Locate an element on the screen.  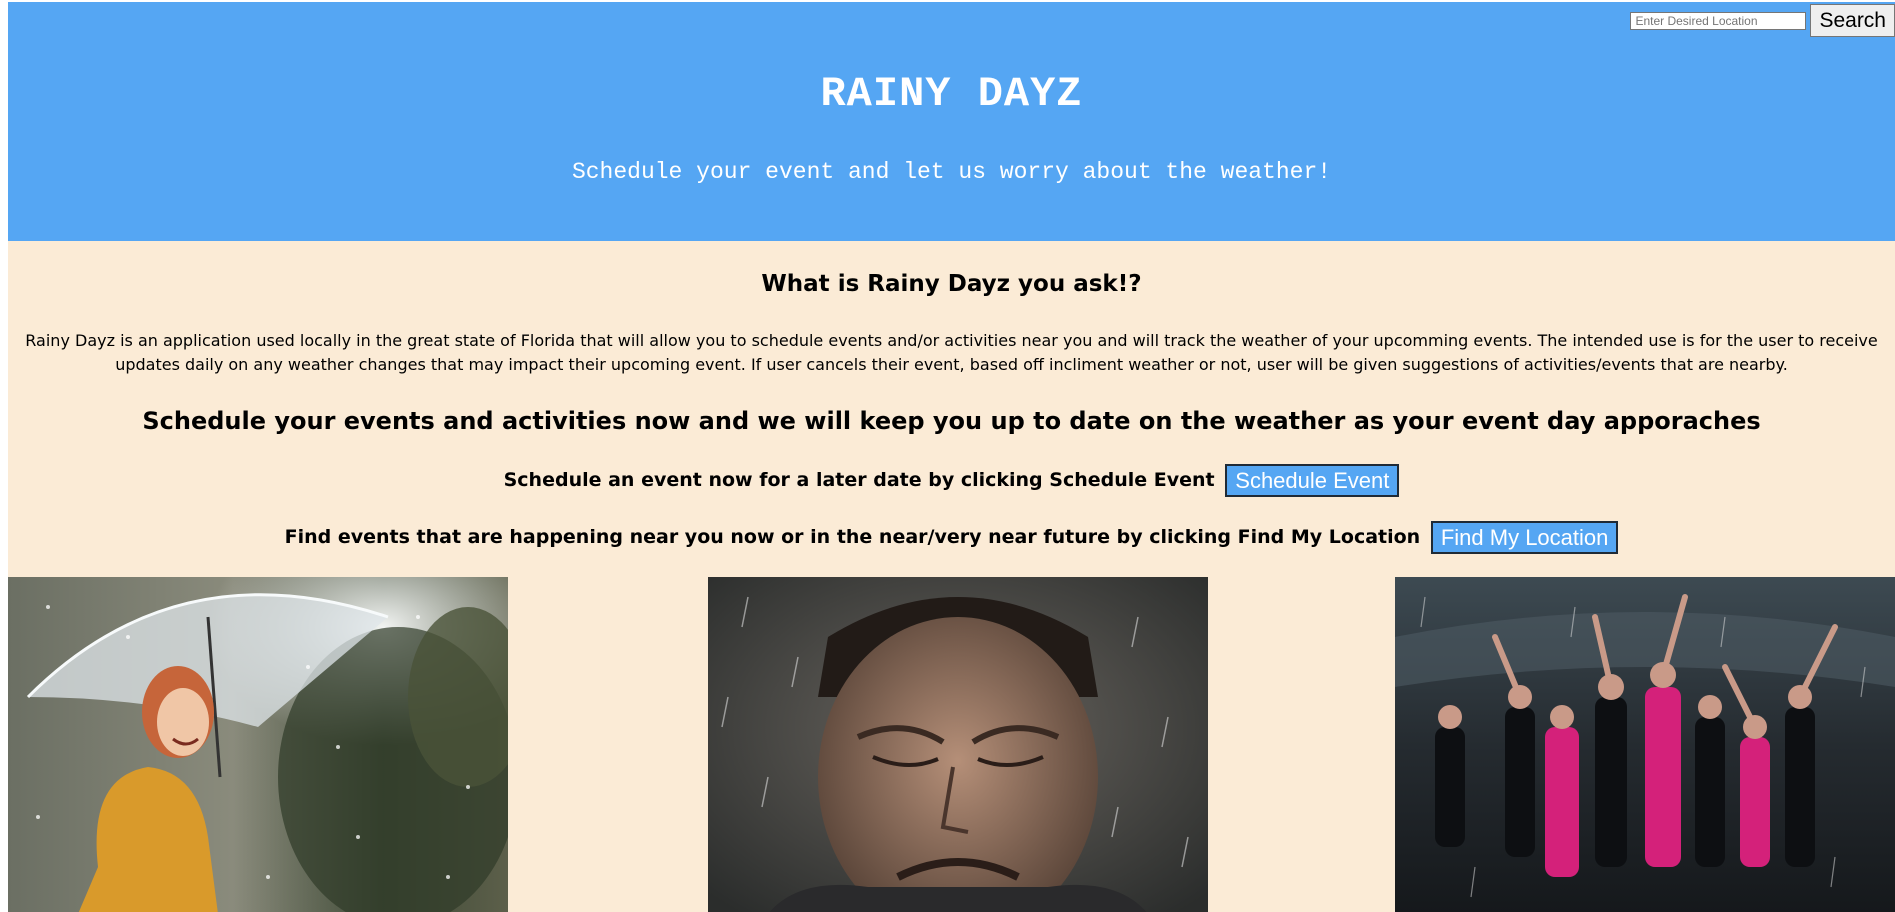
site-title: RAINY DAYZ is located at coordinates (951, 94).